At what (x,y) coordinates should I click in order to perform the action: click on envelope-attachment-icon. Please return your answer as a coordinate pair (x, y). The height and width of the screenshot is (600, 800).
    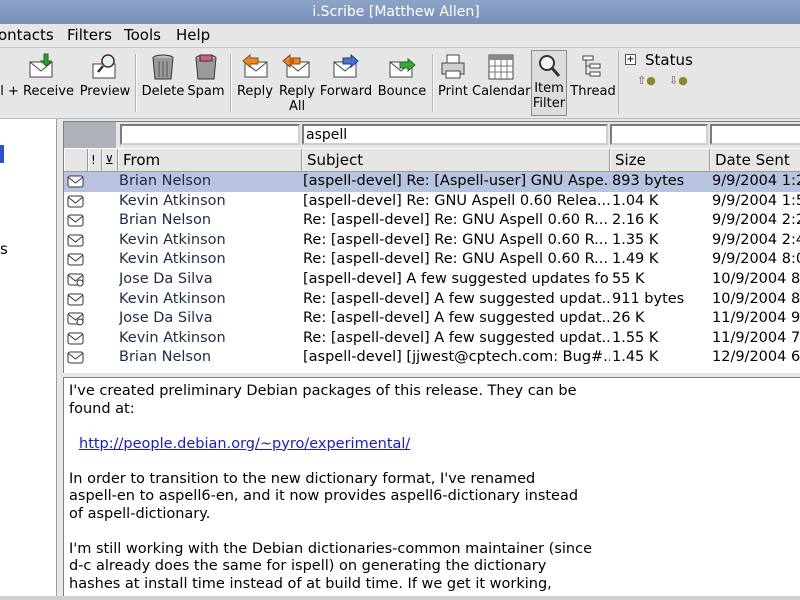
    Looking at the image, I should click on (75, 280).